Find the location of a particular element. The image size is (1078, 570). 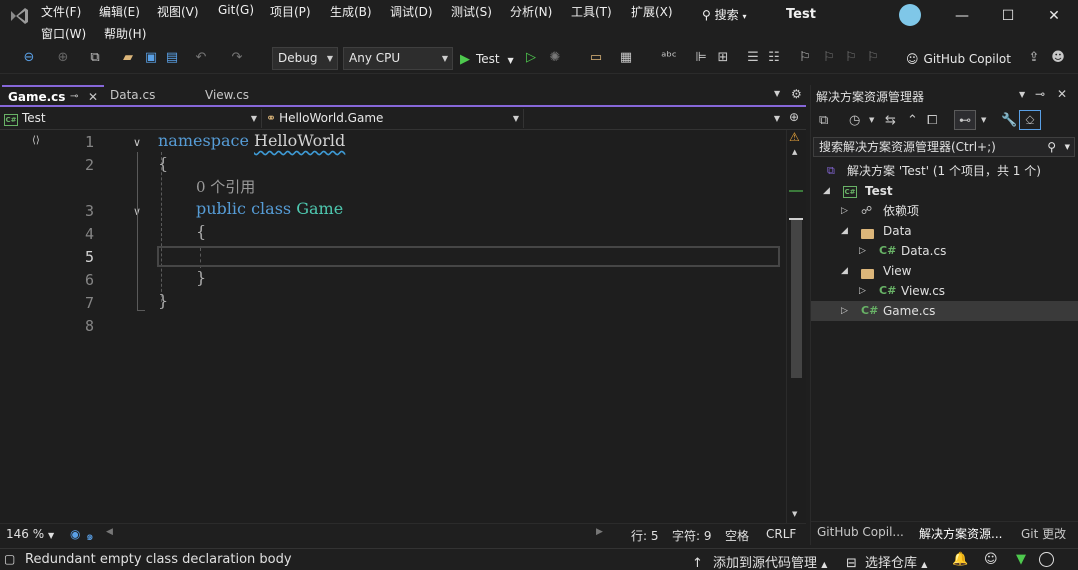

switch-views-icon: ⧉ is located at coordinates (823, 120).